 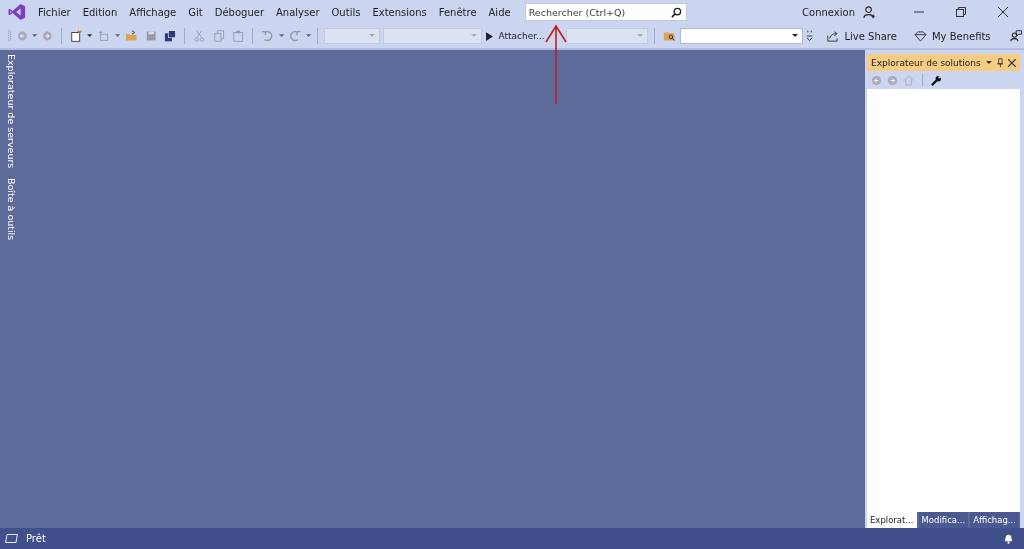 I want to click on grip-icon, so click(x=10, y=36).